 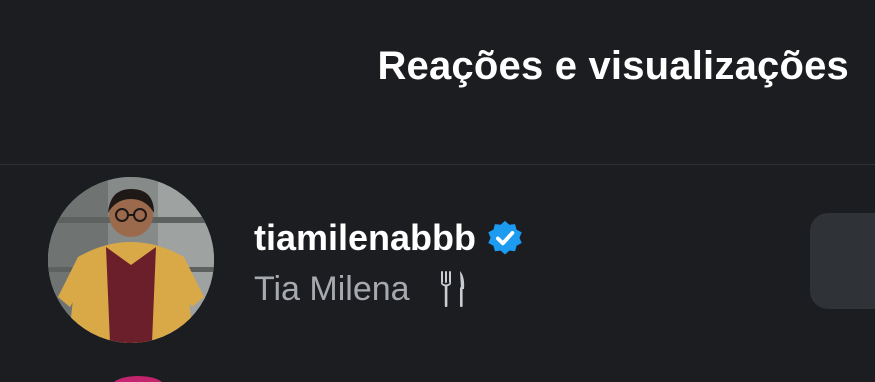 What do you see at coordinates (505, 238) in the screenshot?
I see `verified-badge-icon` at bounding box center [505, 238].